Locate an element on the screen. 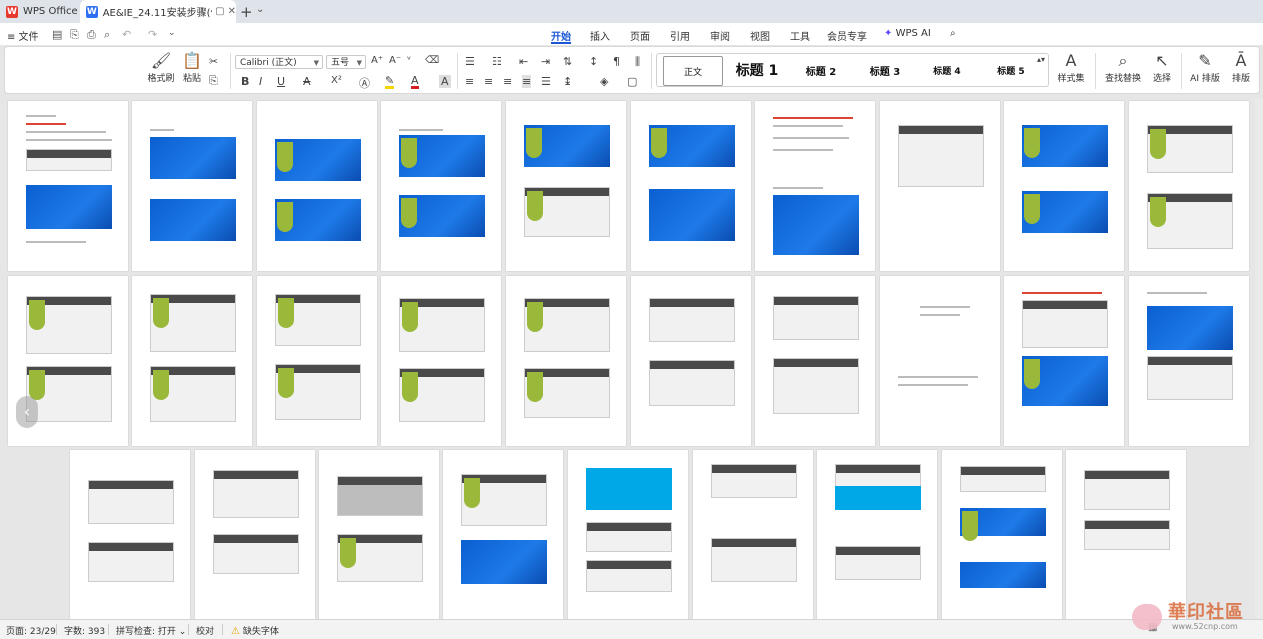  page-indicator: 页面: 23/29 is located at coordinates (31, 630).